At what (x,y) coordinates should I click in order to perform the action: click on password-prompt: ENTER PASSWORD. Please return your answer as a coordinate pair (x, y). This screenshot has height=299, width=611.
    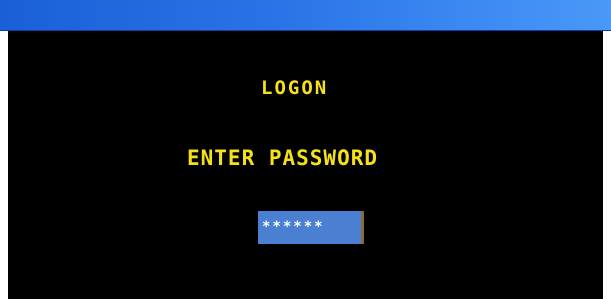
    Looking at the image, I should click on (283, 158).